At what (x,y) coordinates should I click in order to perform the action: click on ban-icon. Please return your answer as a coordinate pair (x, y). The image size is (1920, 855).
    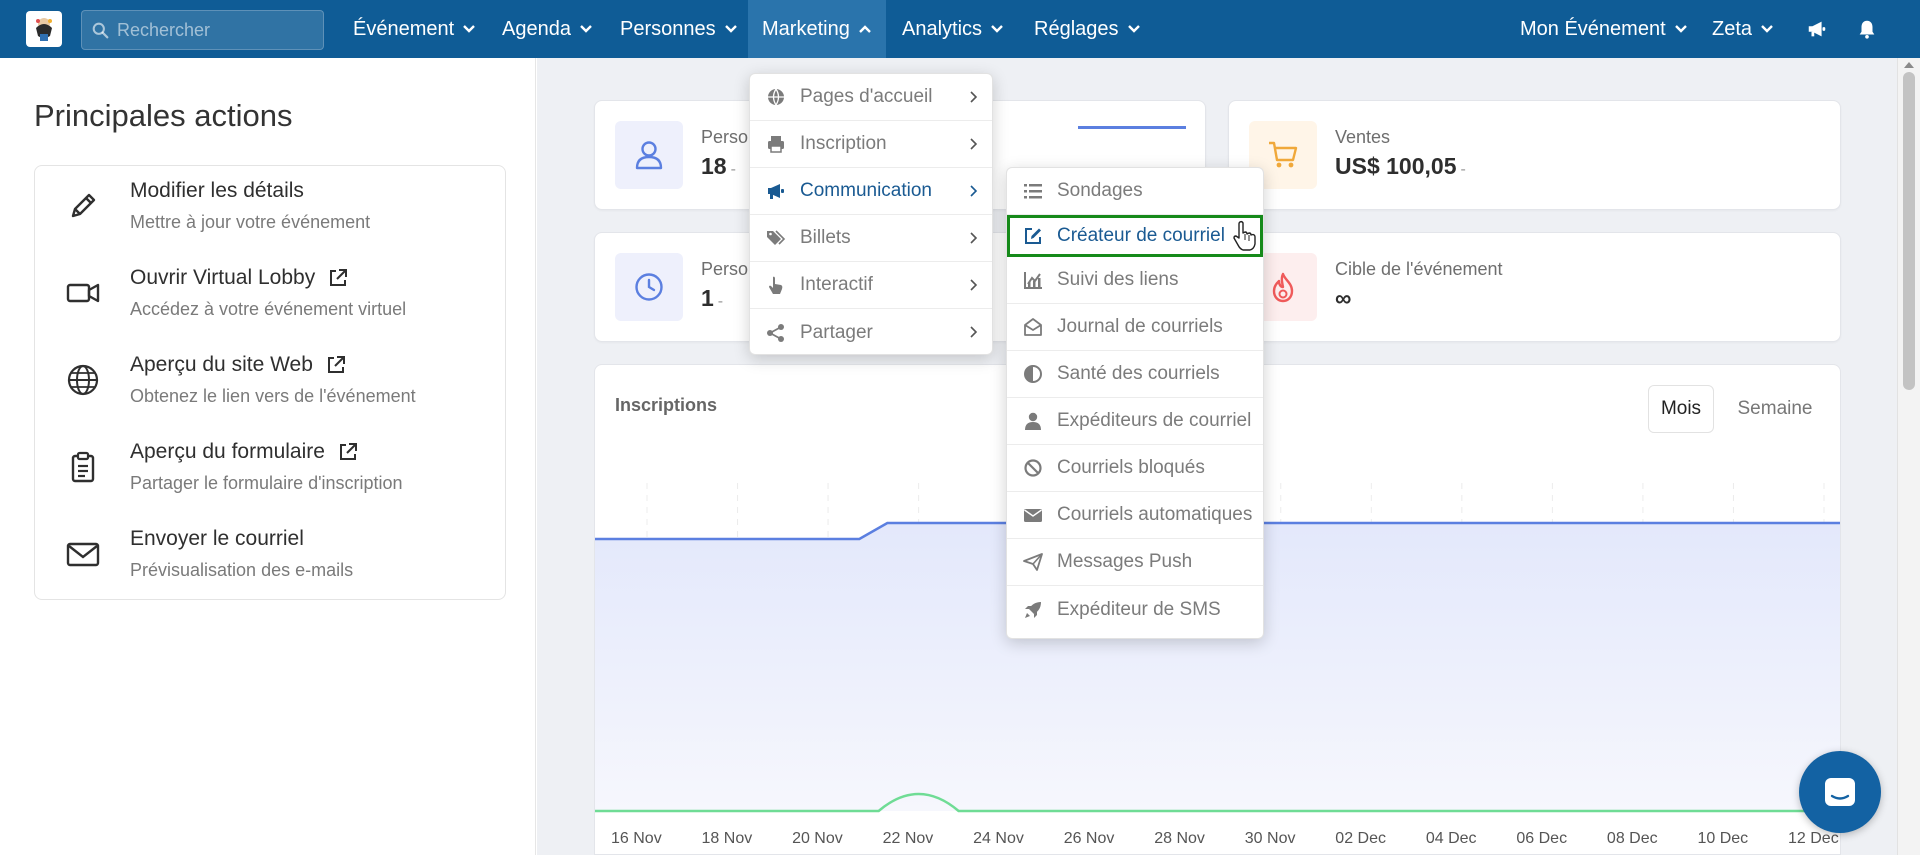
    Looking at the image, I should click on (1033, 468).